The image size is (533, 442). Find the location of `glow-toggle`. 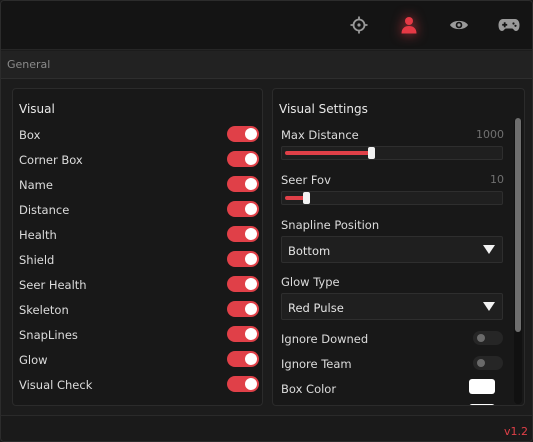

glow-toggle is located at coordinates (243, 359).